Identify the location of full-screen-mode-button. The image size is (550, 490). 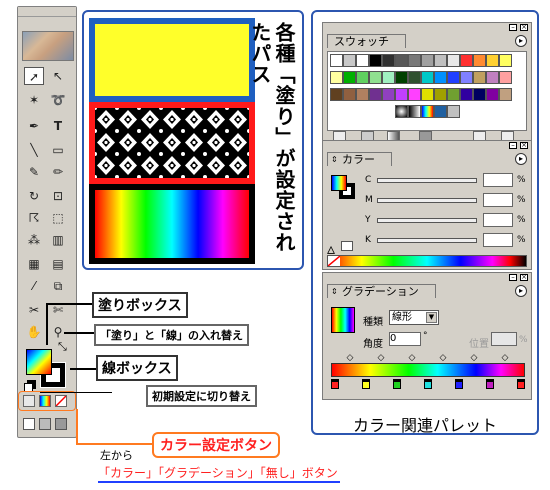
(61, 424).